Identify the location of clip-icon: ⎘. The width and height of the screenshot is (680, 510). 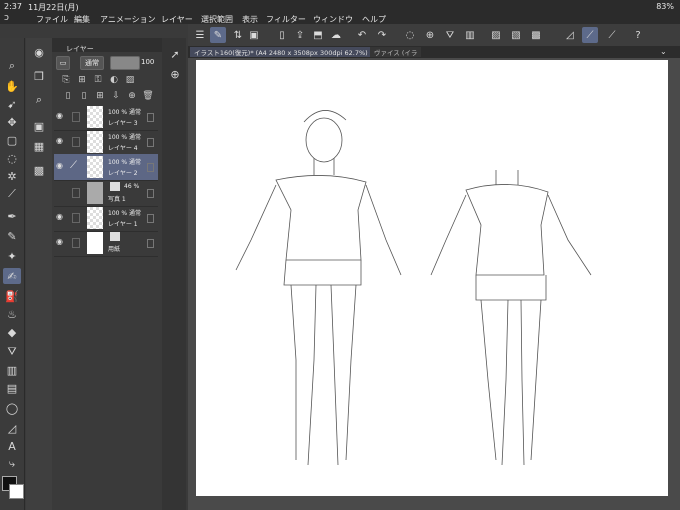
(66, 80).